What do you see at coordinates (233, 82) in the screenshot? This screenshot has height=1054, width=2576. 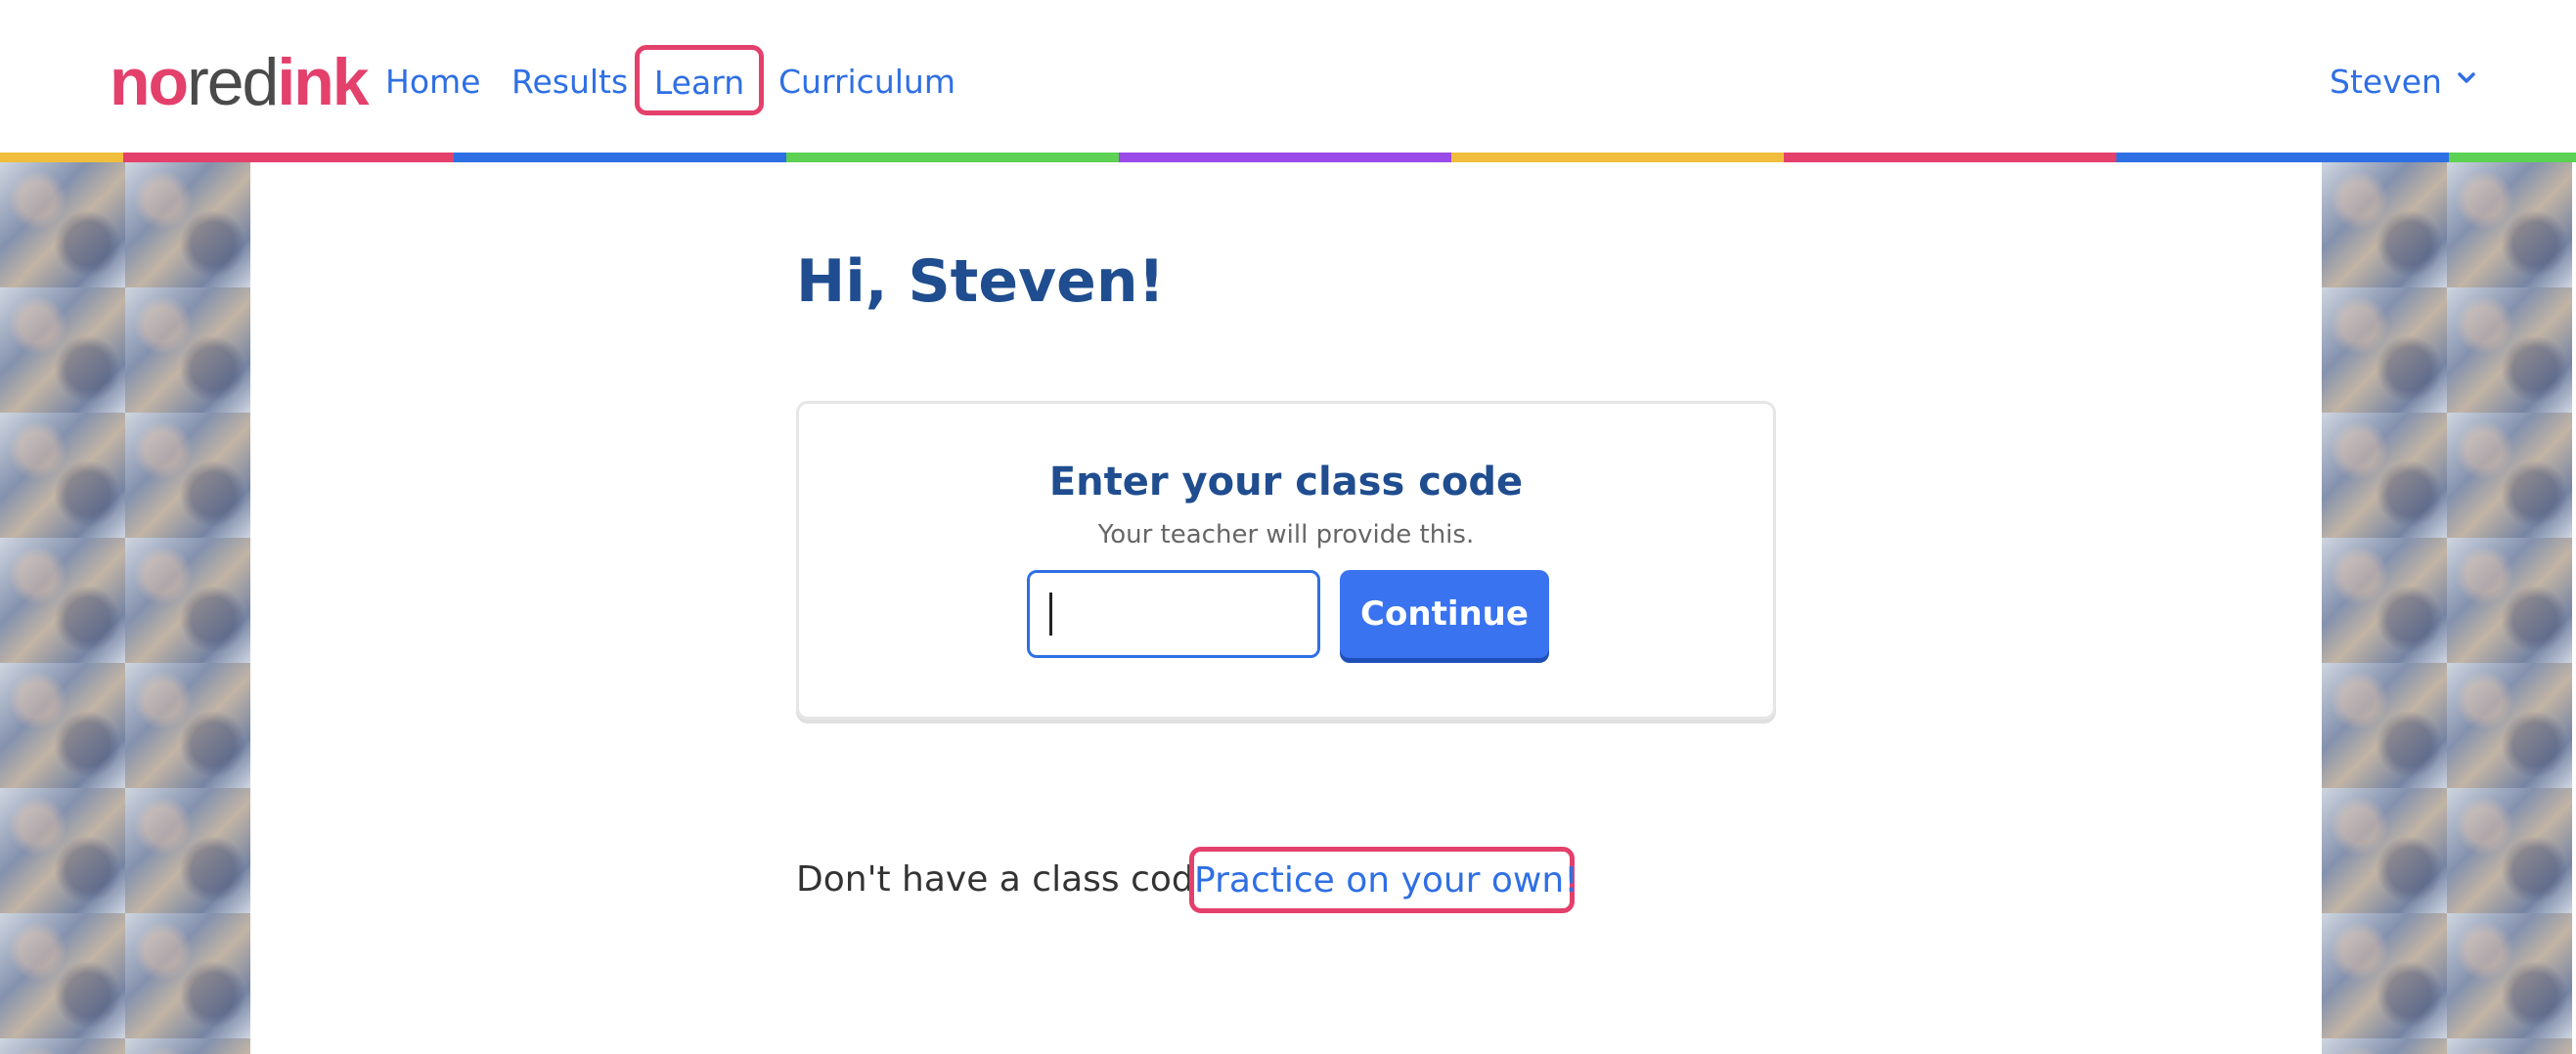 I see `logo-part-red: red` at bounding box center [233, 82].